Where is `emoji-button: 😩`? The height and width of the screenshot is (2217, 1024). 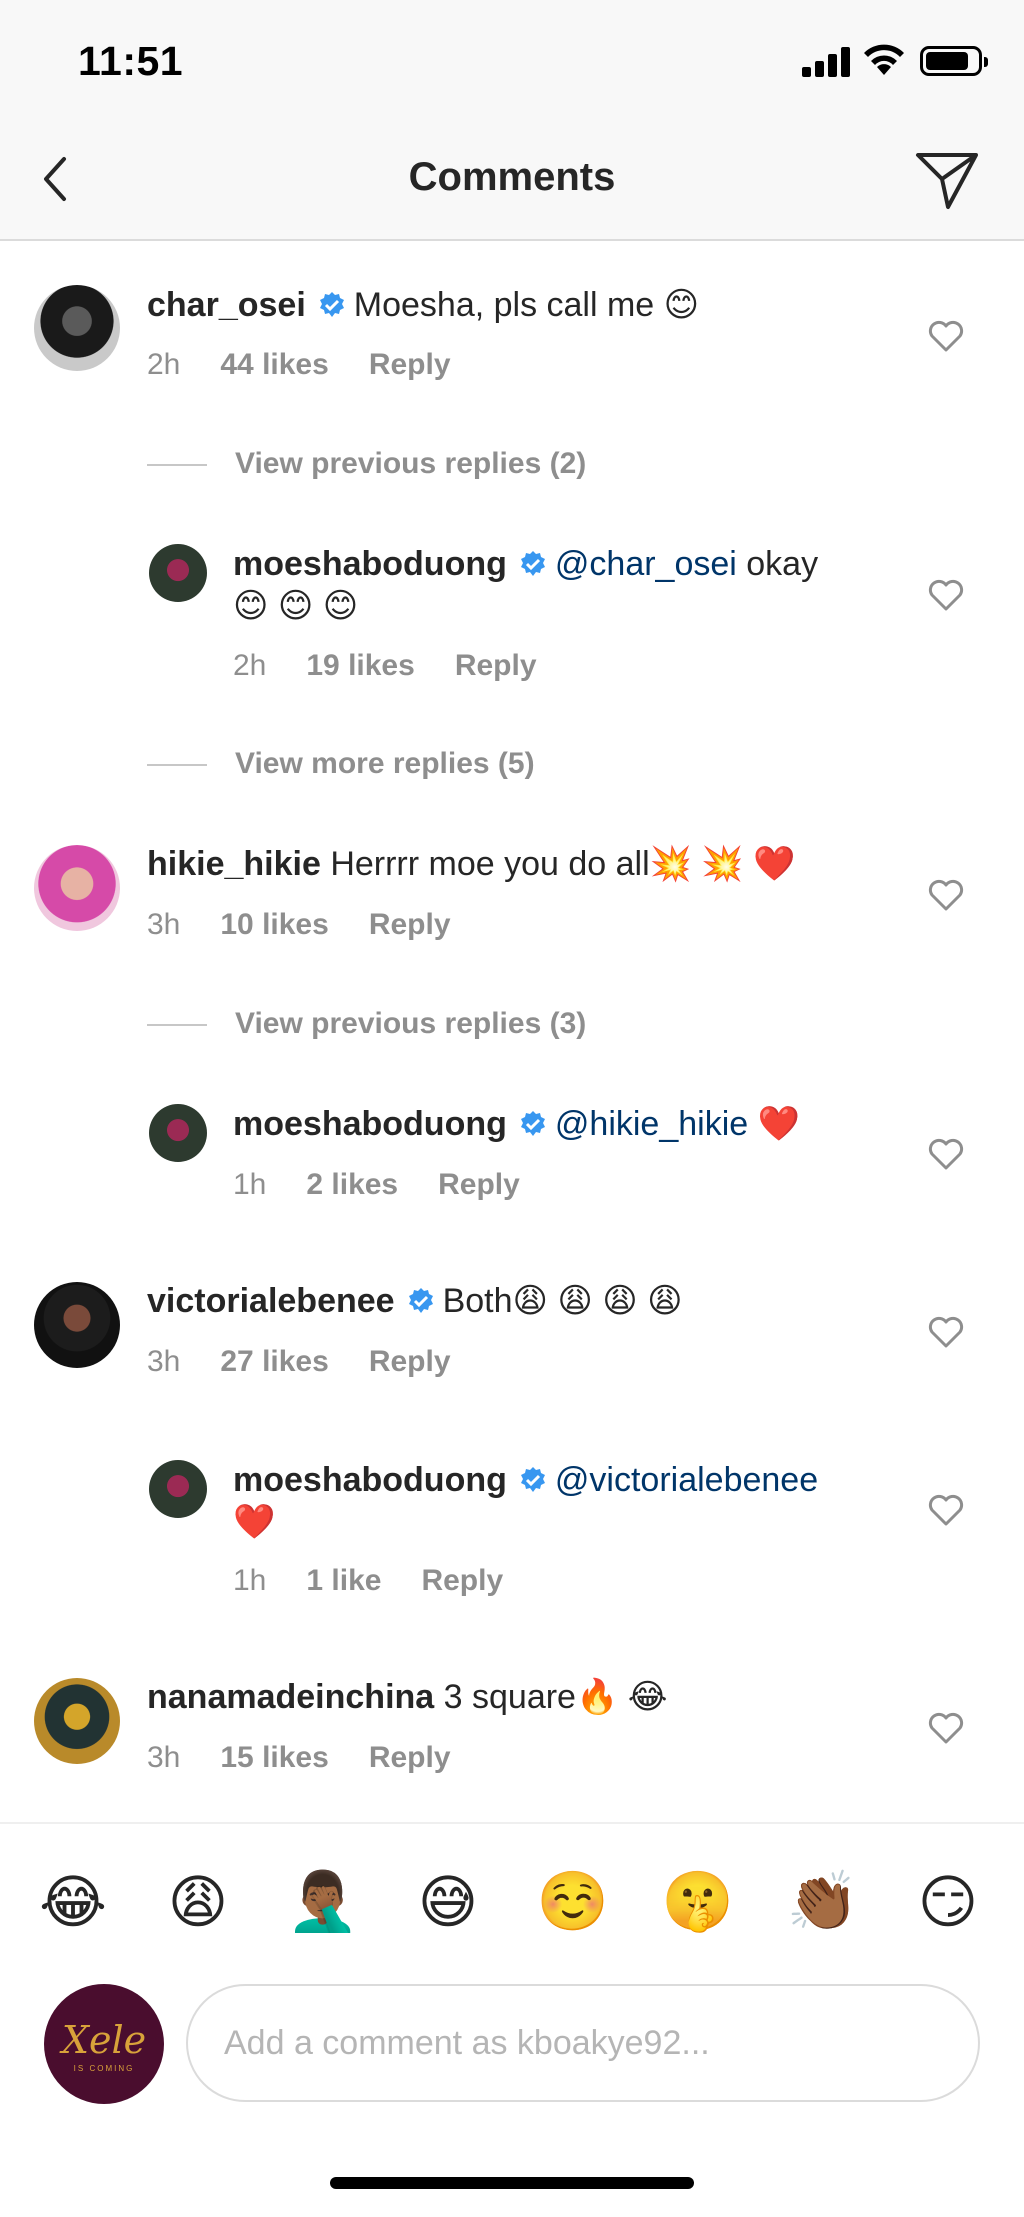
emoji-button: 😩 is located at coordinates (198, 1902).